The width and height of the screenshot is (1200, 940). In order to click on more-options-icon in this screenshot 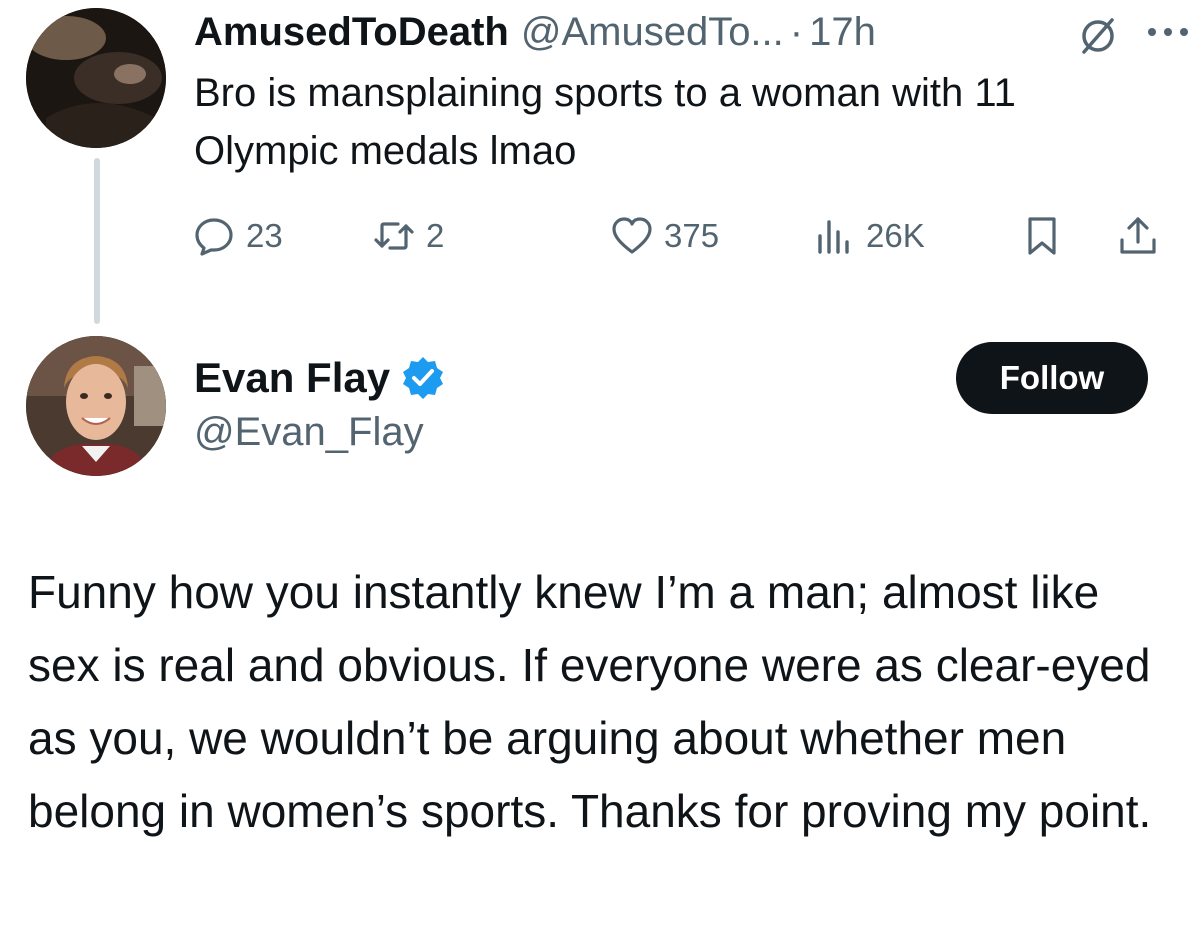, I will do `click(1168, 32)`.